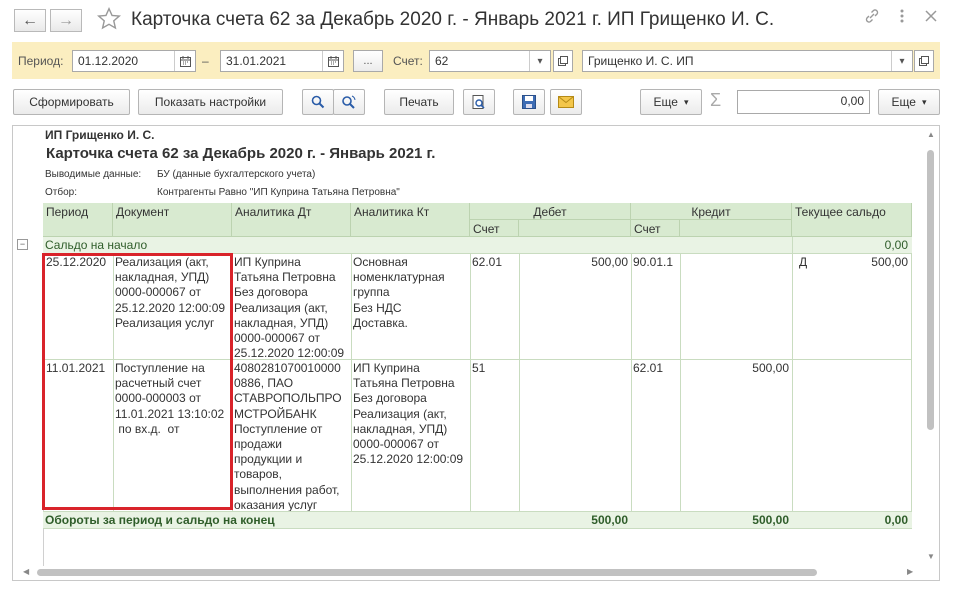 The width and height of the screenshot is (959, 595). I want to click on account-field: 62 ▾, so click(490, 61).